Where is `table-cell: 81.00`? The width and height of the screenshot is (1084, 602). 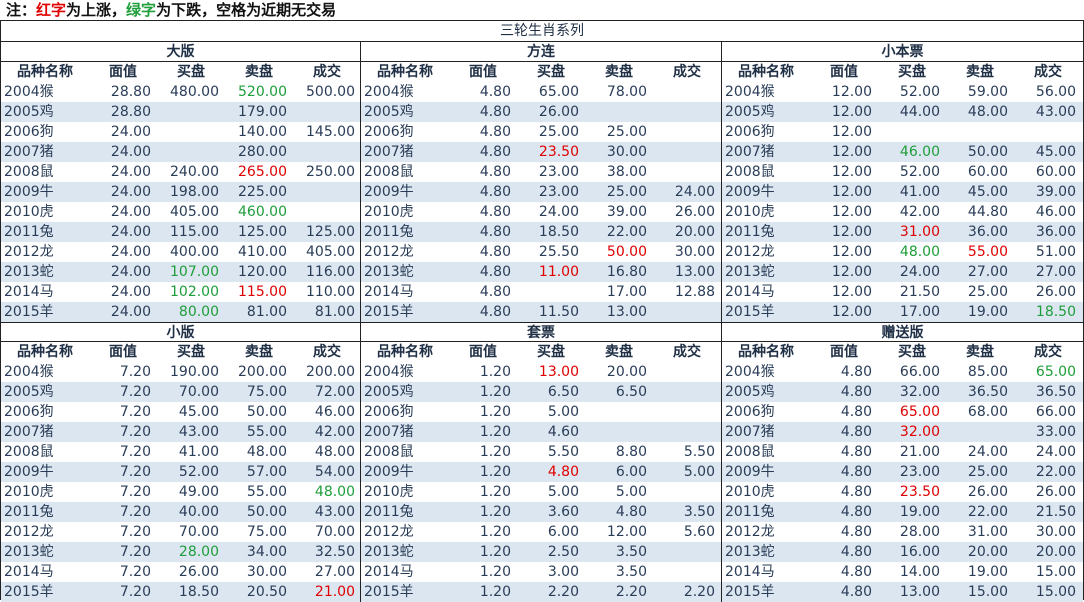 table-cell: 81.00 is located at coordinates (266, 312).